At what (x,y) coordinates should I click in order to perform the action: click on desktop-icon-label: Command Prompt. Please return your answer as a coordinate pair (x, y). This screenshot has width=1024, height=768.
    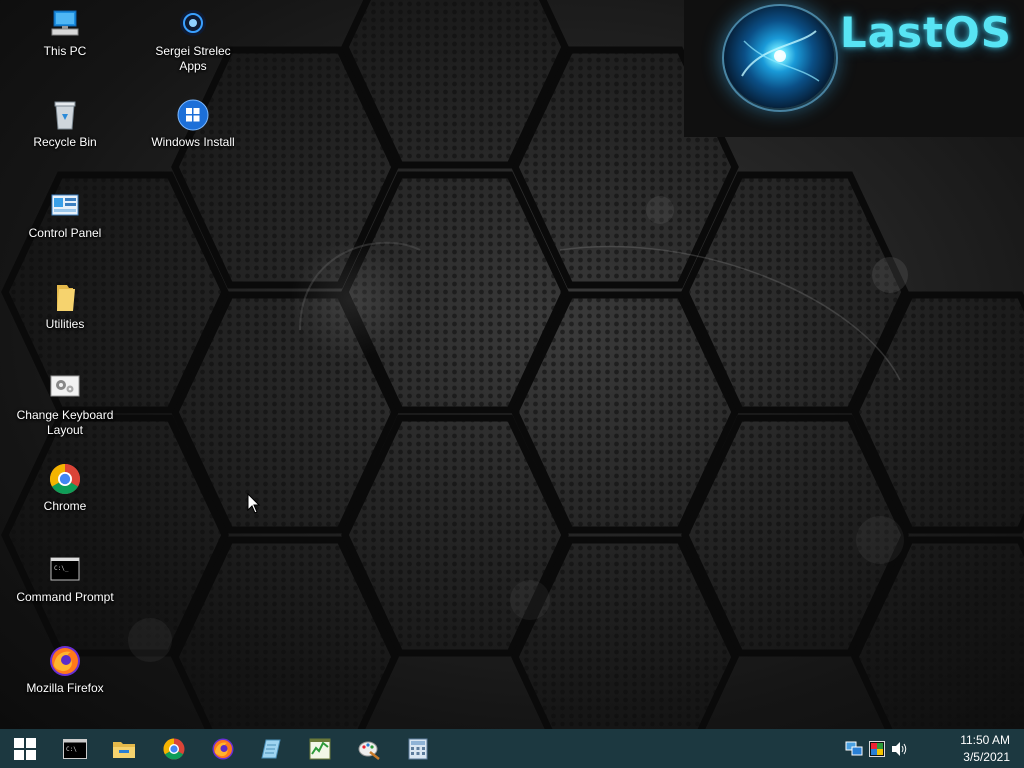
    Looking at the image, I should click on (65, 597).